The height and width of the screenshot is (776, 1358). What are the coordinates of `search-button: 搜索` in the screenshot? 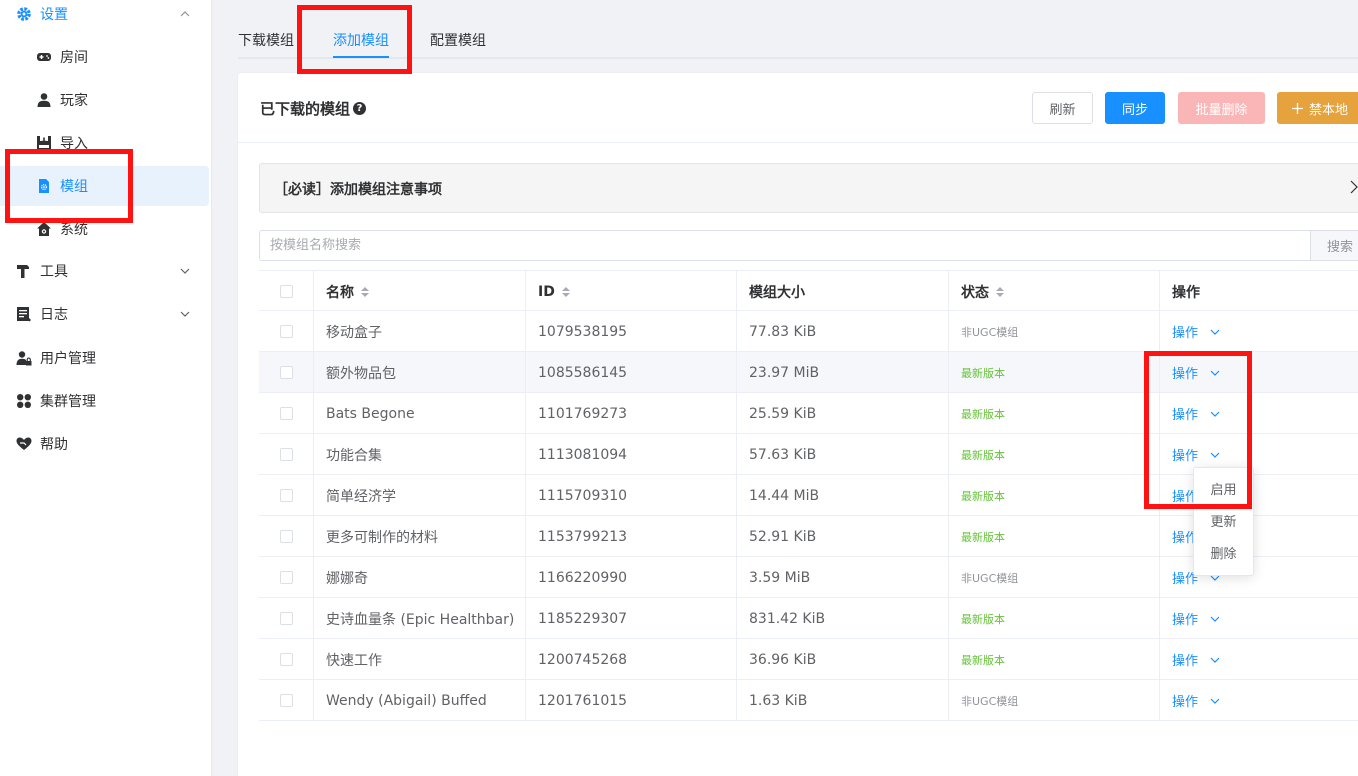 It's located at (1334, 245).